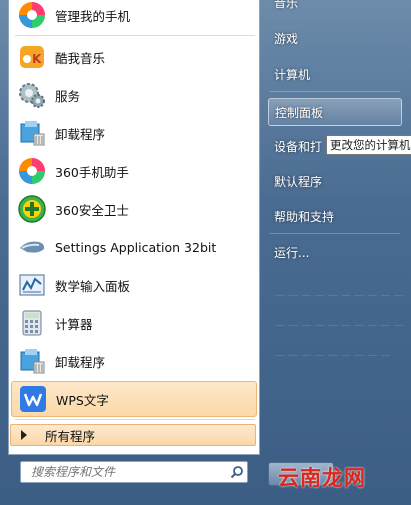 The width and height of the screenshot is (411, 505). Describe the element at coordinates (286, 5) in the screenshot. I see `right-item-label: 音乐` at that location.